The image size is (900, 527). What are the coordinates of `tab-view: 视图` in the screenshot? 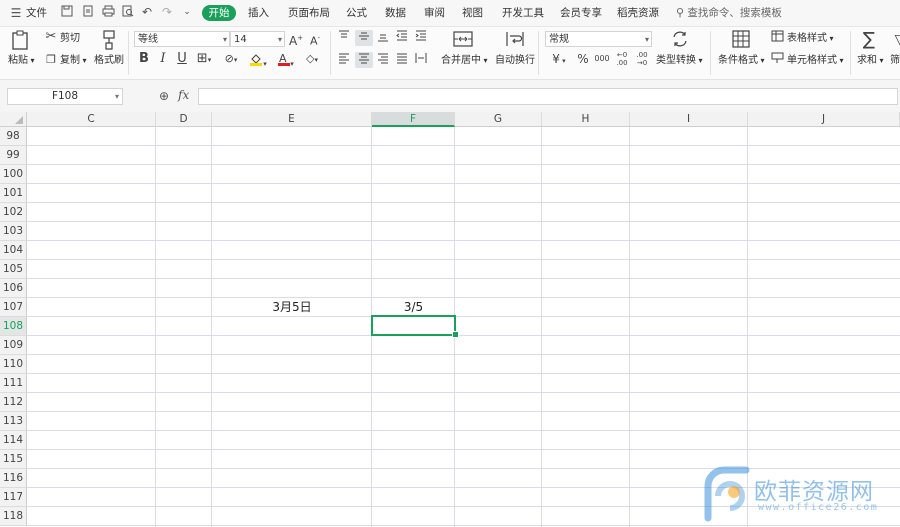 It's located at (472, 13).